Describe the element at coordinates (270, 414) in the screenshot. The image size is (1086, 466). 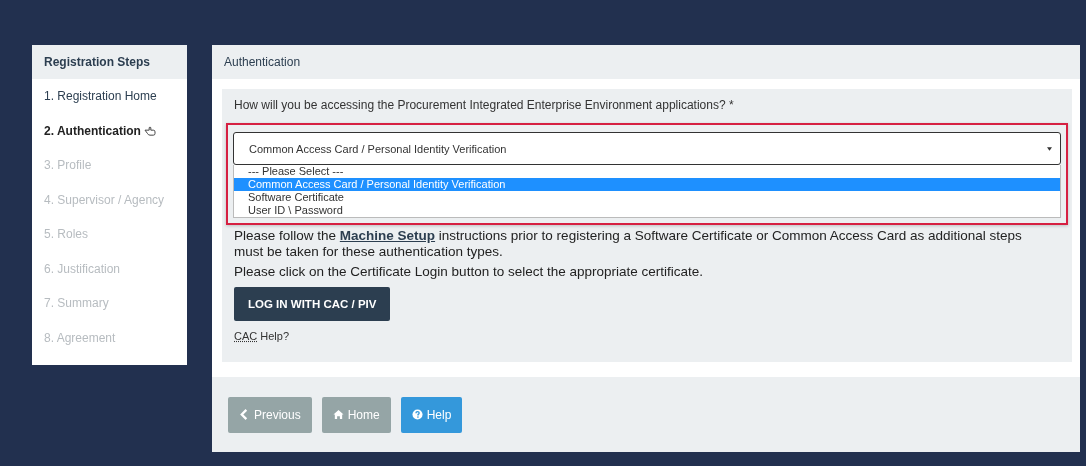
I see `previous-button: Previous` at that location.